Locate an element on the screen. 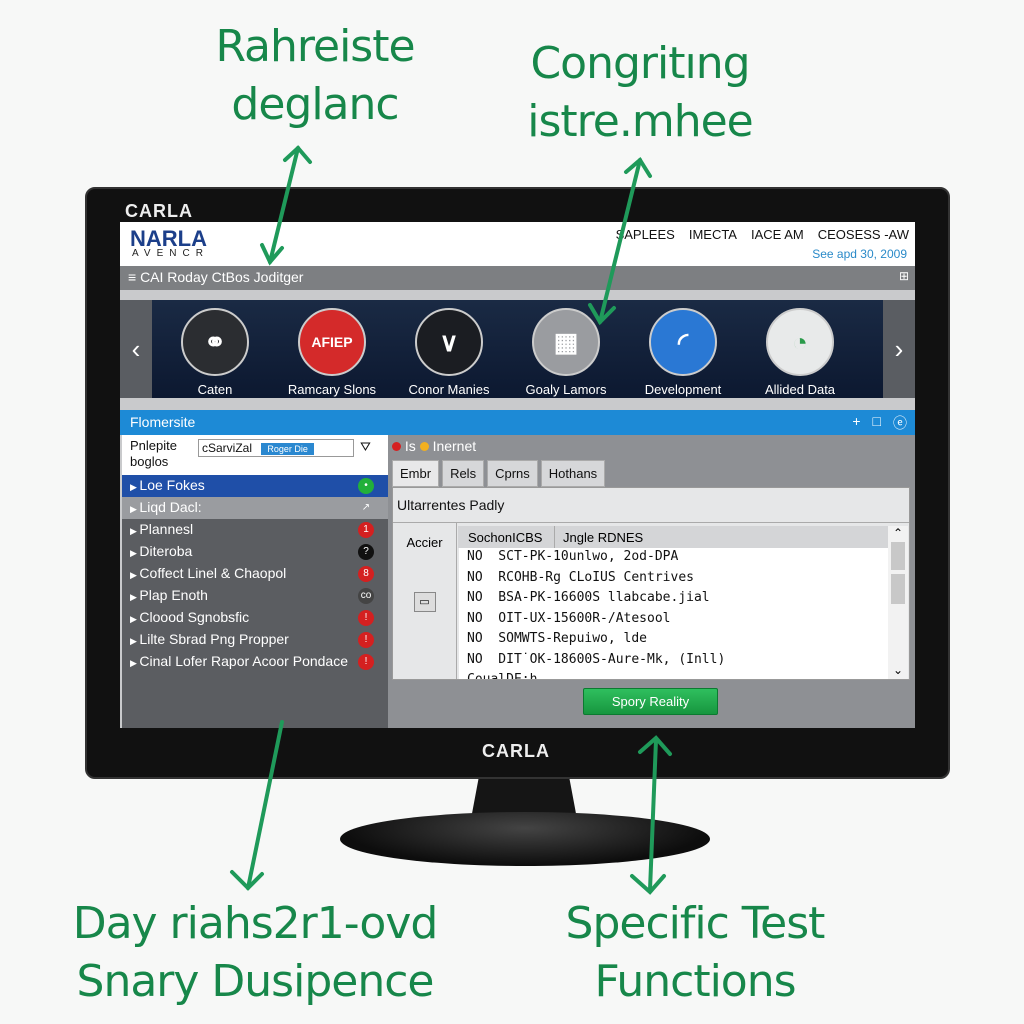  arrow-top-right is located at coordinates (620, 241).